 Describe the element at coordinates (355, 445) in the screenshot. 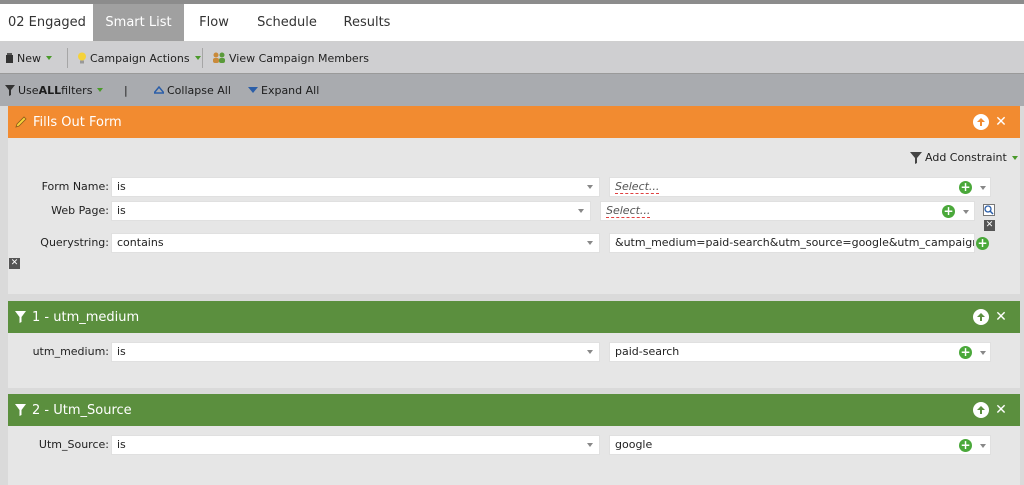

I see `utm-source-operator-select: is` at that location.